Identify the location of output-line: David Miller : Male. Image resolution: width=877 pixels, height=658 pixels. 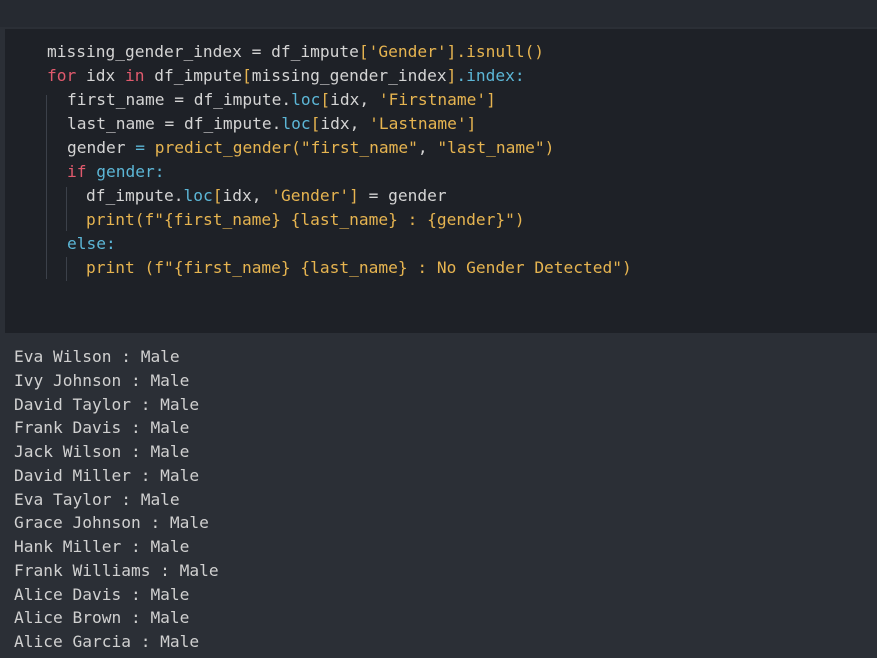
(107, 475).